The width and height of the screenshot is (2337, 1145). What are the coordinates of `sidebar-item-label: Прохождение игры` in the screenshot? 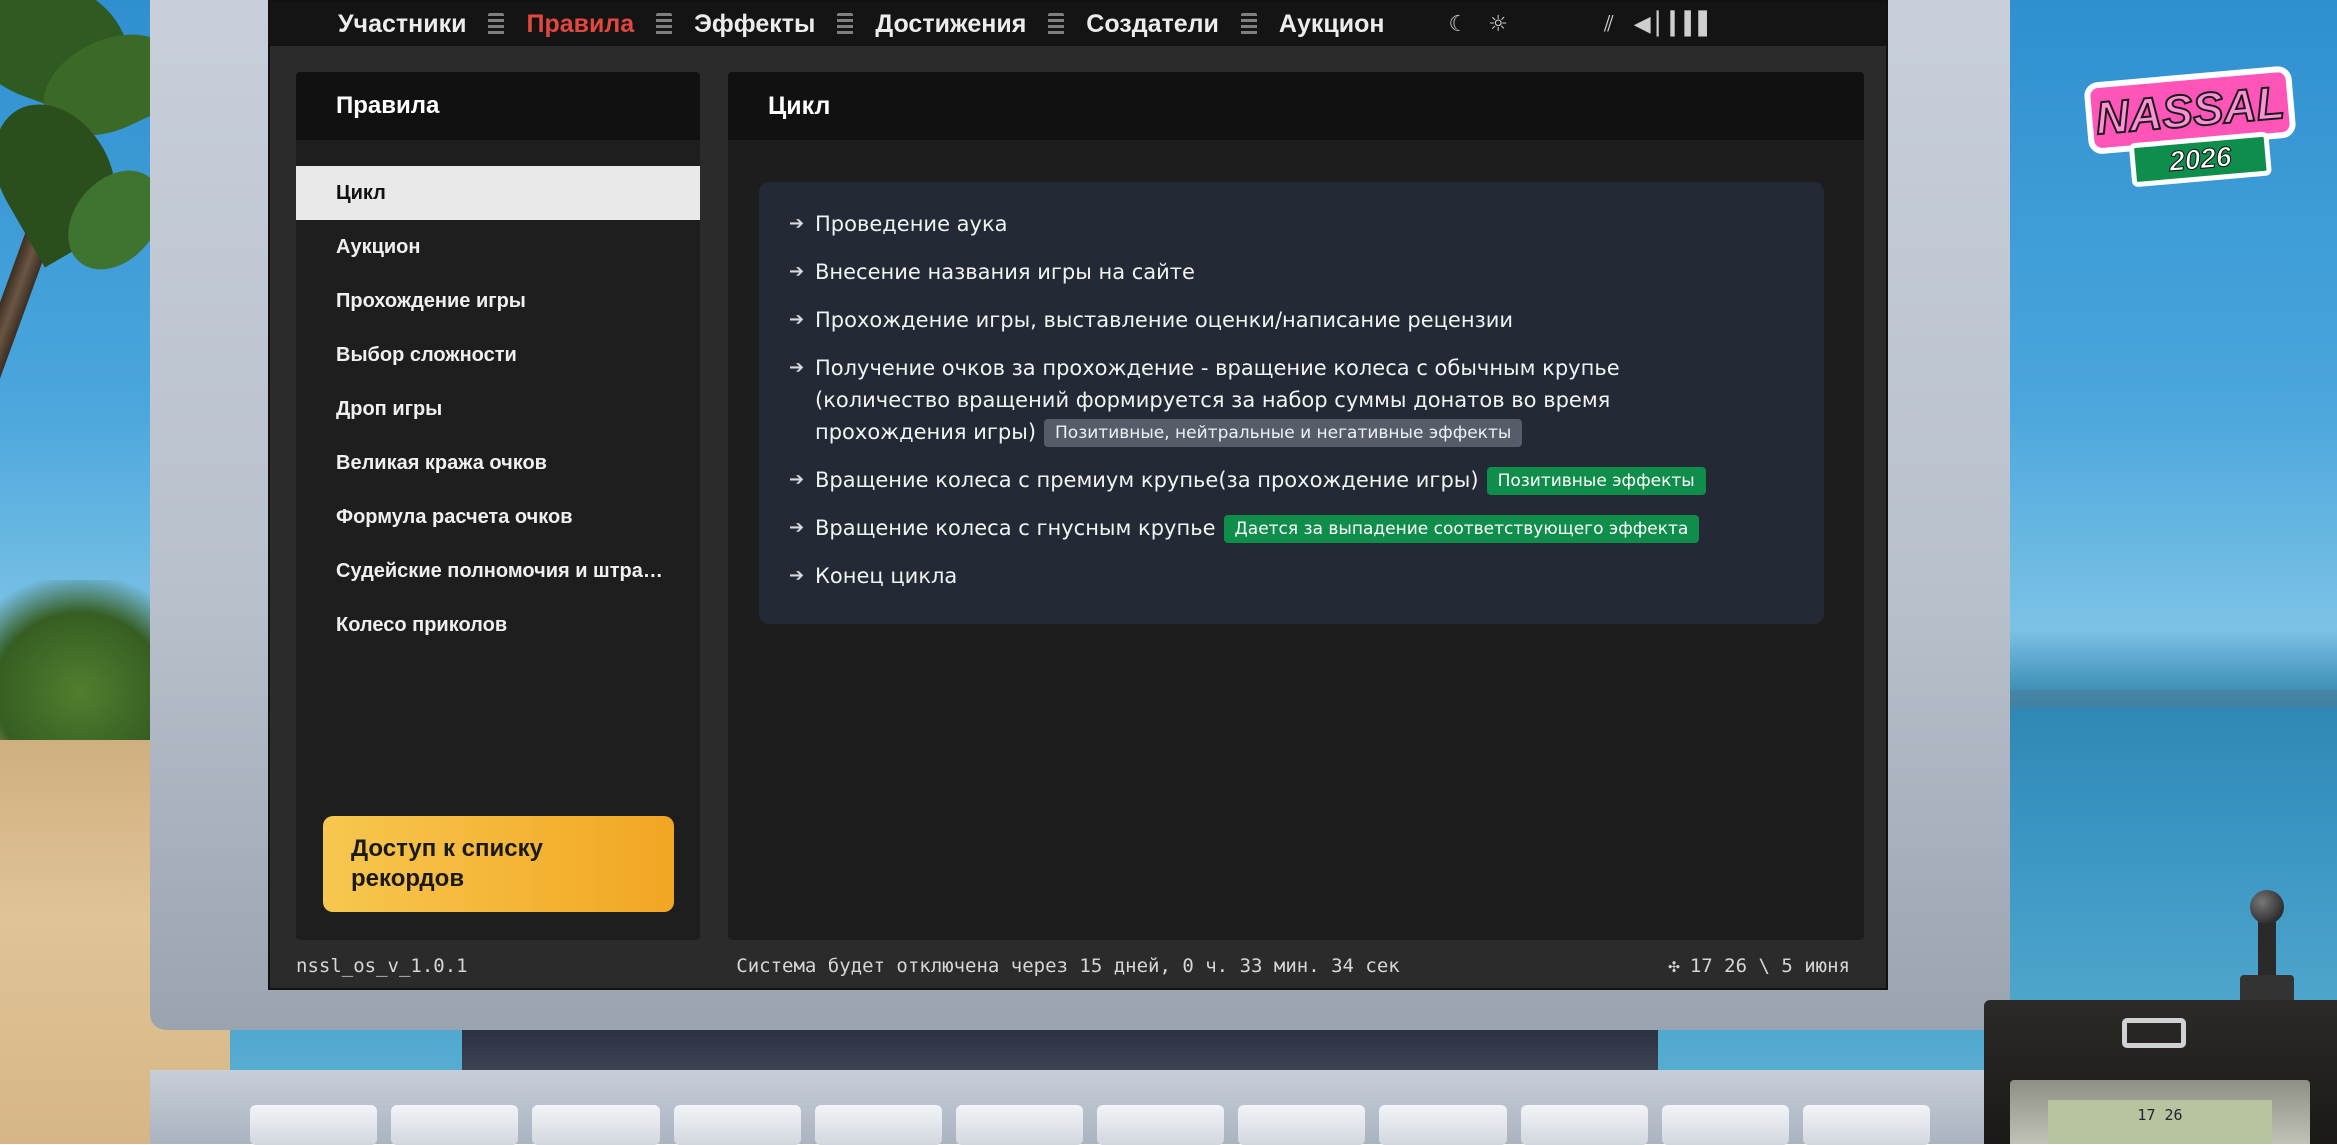 It's located at (431, 300).